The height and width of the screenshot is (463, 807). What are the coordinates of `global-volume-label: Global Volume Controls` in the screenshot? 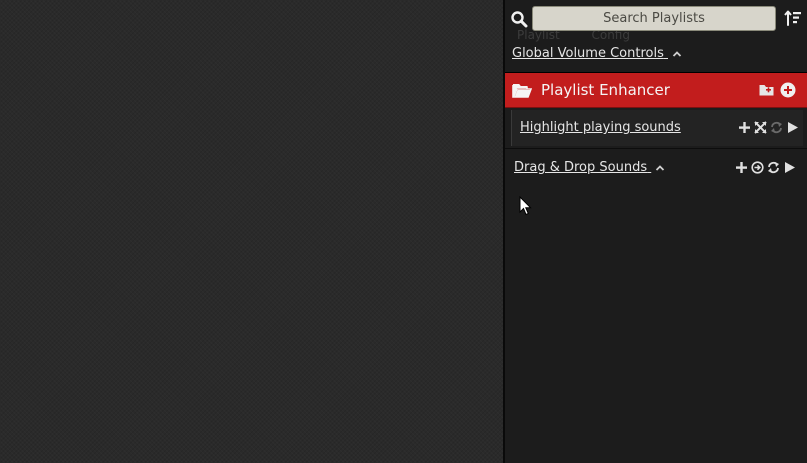 It's located at (588, 53).